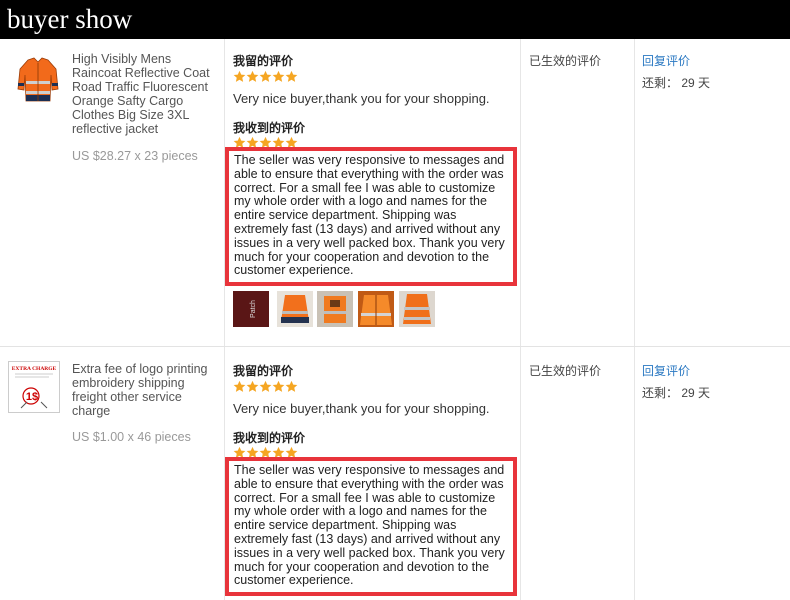 The width and height of the screenshot is (790, 600). What do you see at coordinates (34, 387) in the screenshot?
I see `product-thumbnail-extra-charge: EXTRA CHARGE 1$` at bounding box center [34, 387].